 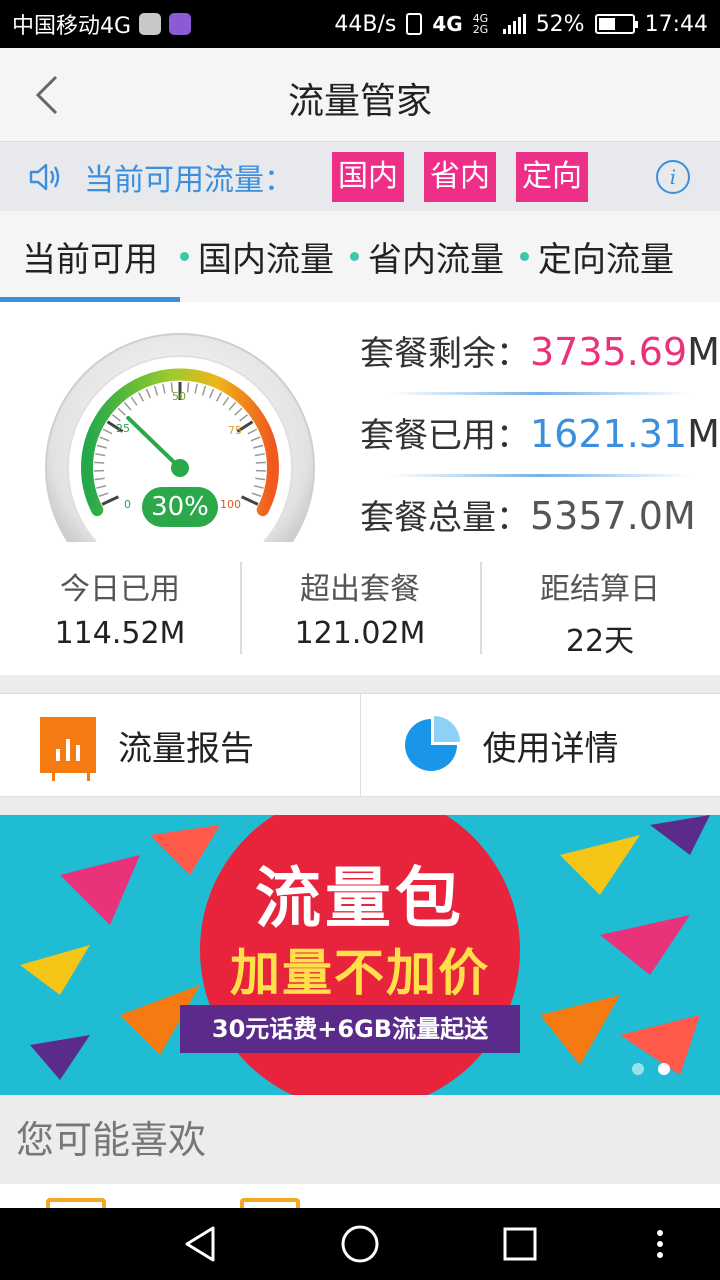 What do you see at coordinates (120, 608) in the screenshot?
I see `today-used: 今日已用 114.52M` at bounding box center [120, 608].